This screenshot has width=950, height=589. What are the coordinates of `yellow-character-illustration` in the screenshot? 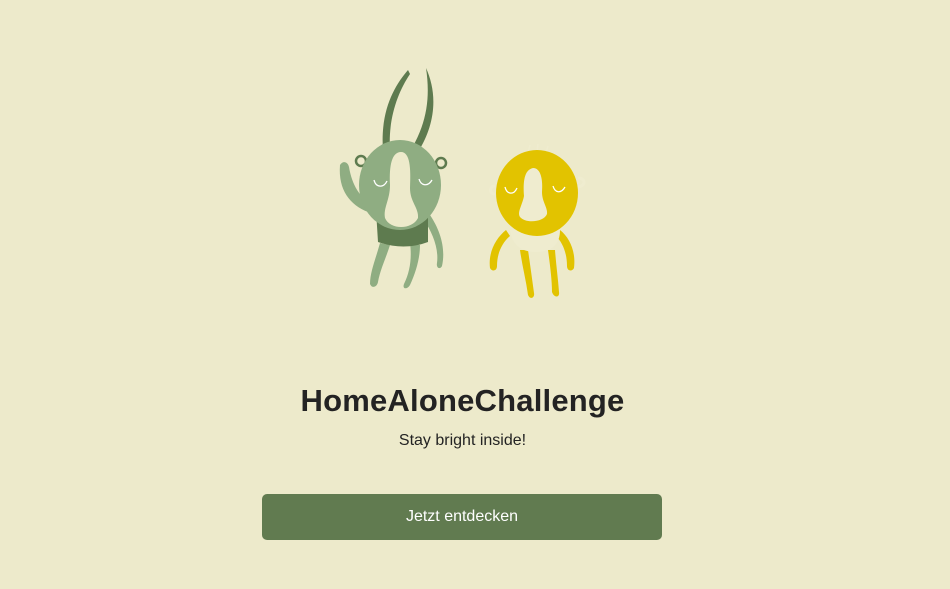 It's located at (537, 220).